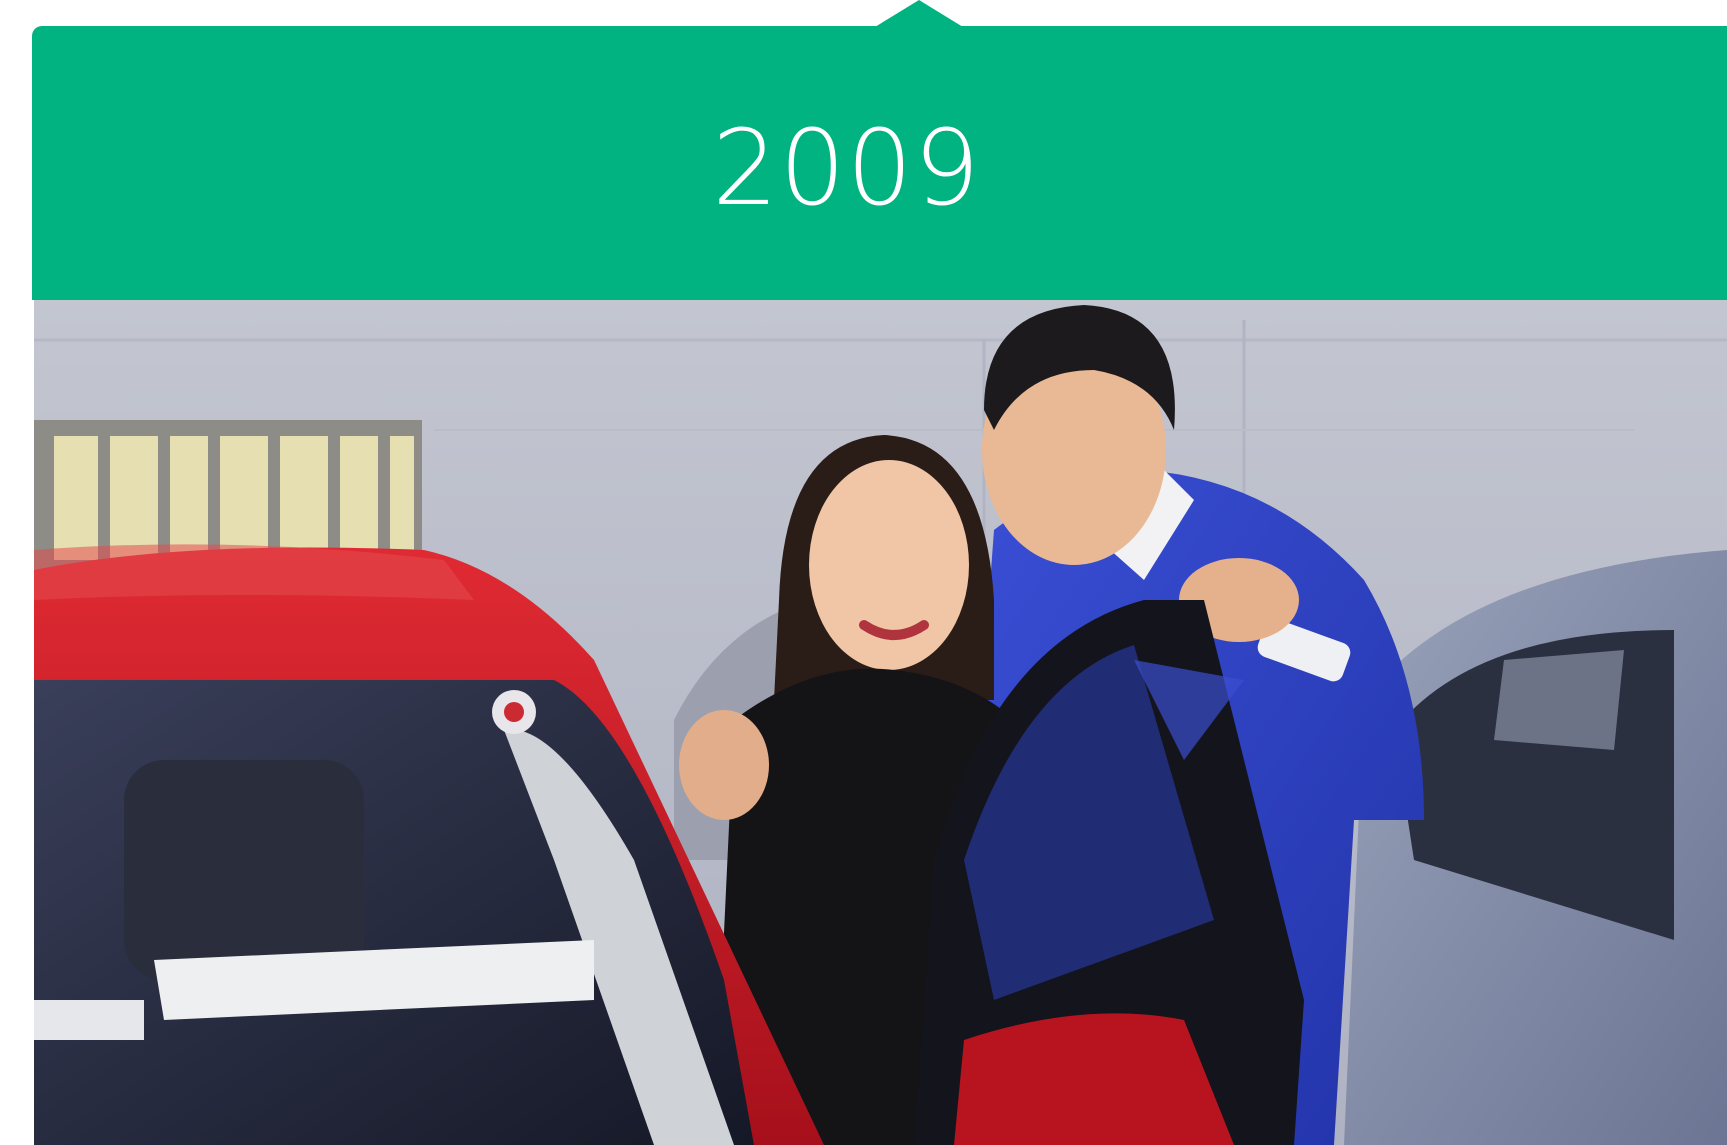 The image size is (1727, 1145). What do you see at coordinates (919, 13) in the screenshot?
I see `banner-pointer-arrow` at bounding box center [919, 13].